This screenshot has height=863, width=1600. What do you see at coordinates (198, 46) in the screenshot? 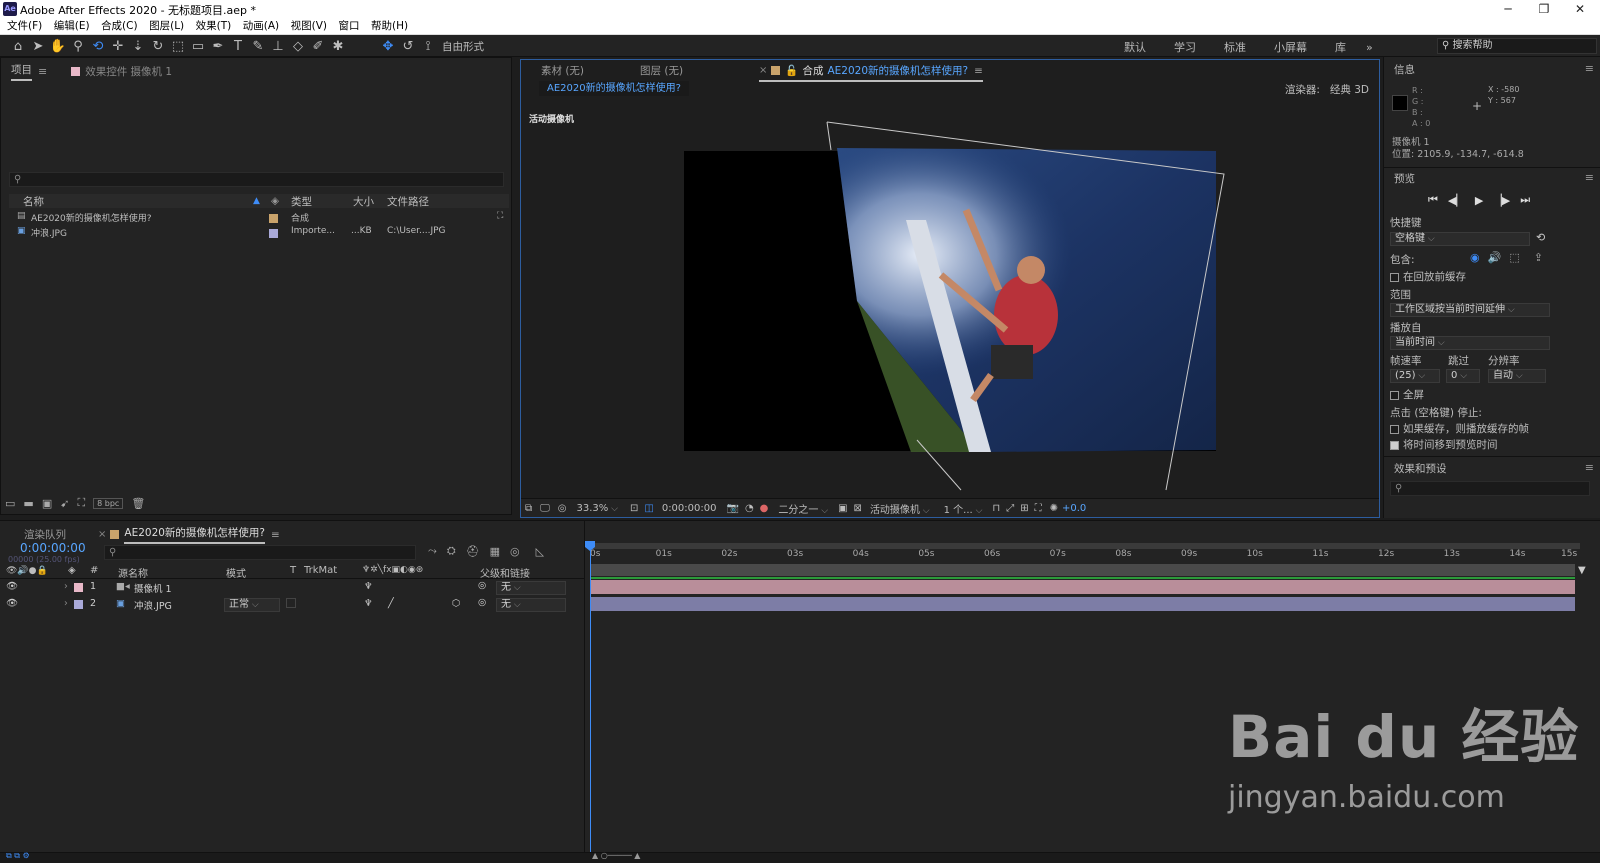
I see `rectangle-tool-icon: ▭` at bounding box center [198, 46].